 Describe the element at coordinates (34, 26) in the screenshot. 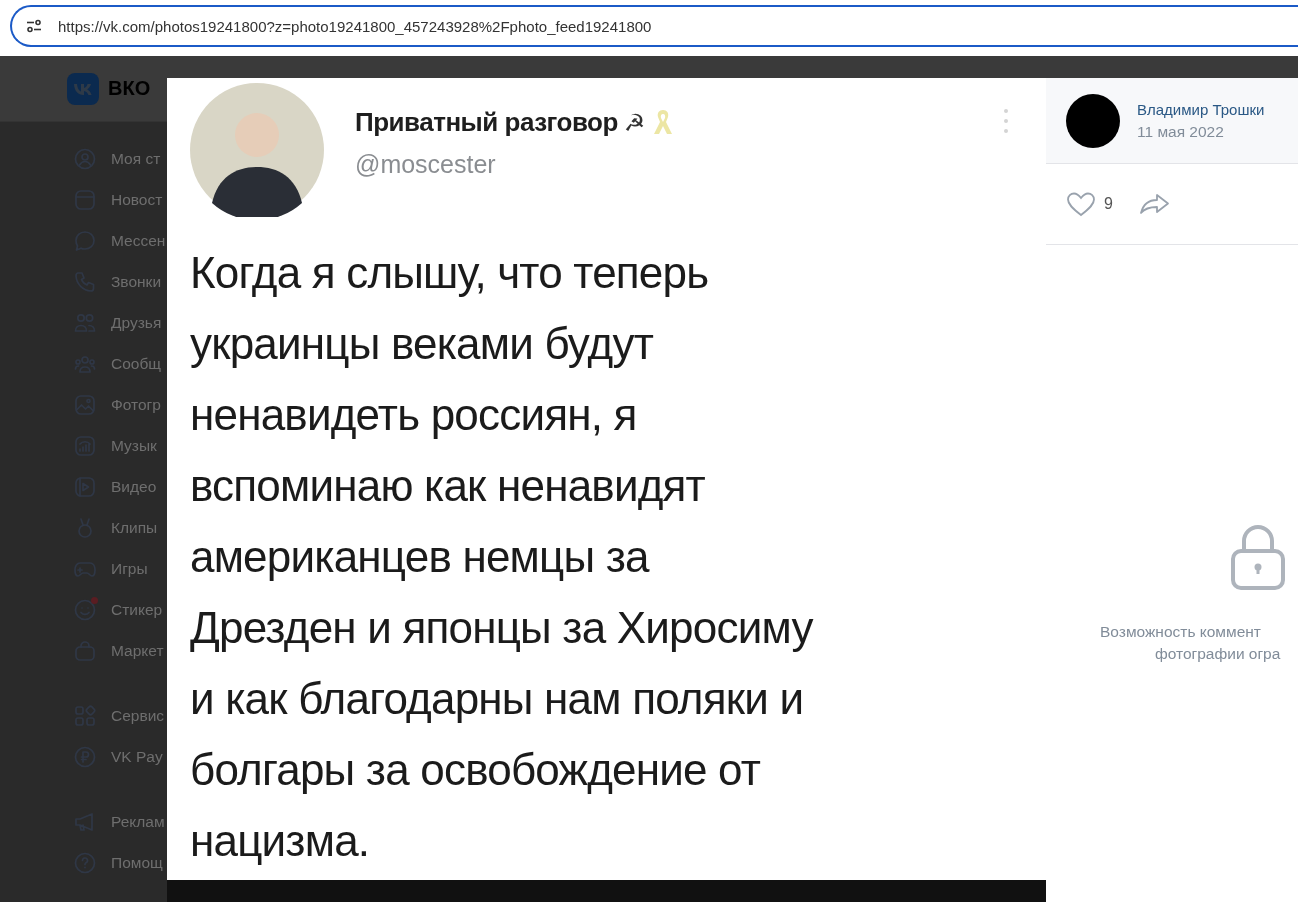

I see `site-settings-icon` at that location.